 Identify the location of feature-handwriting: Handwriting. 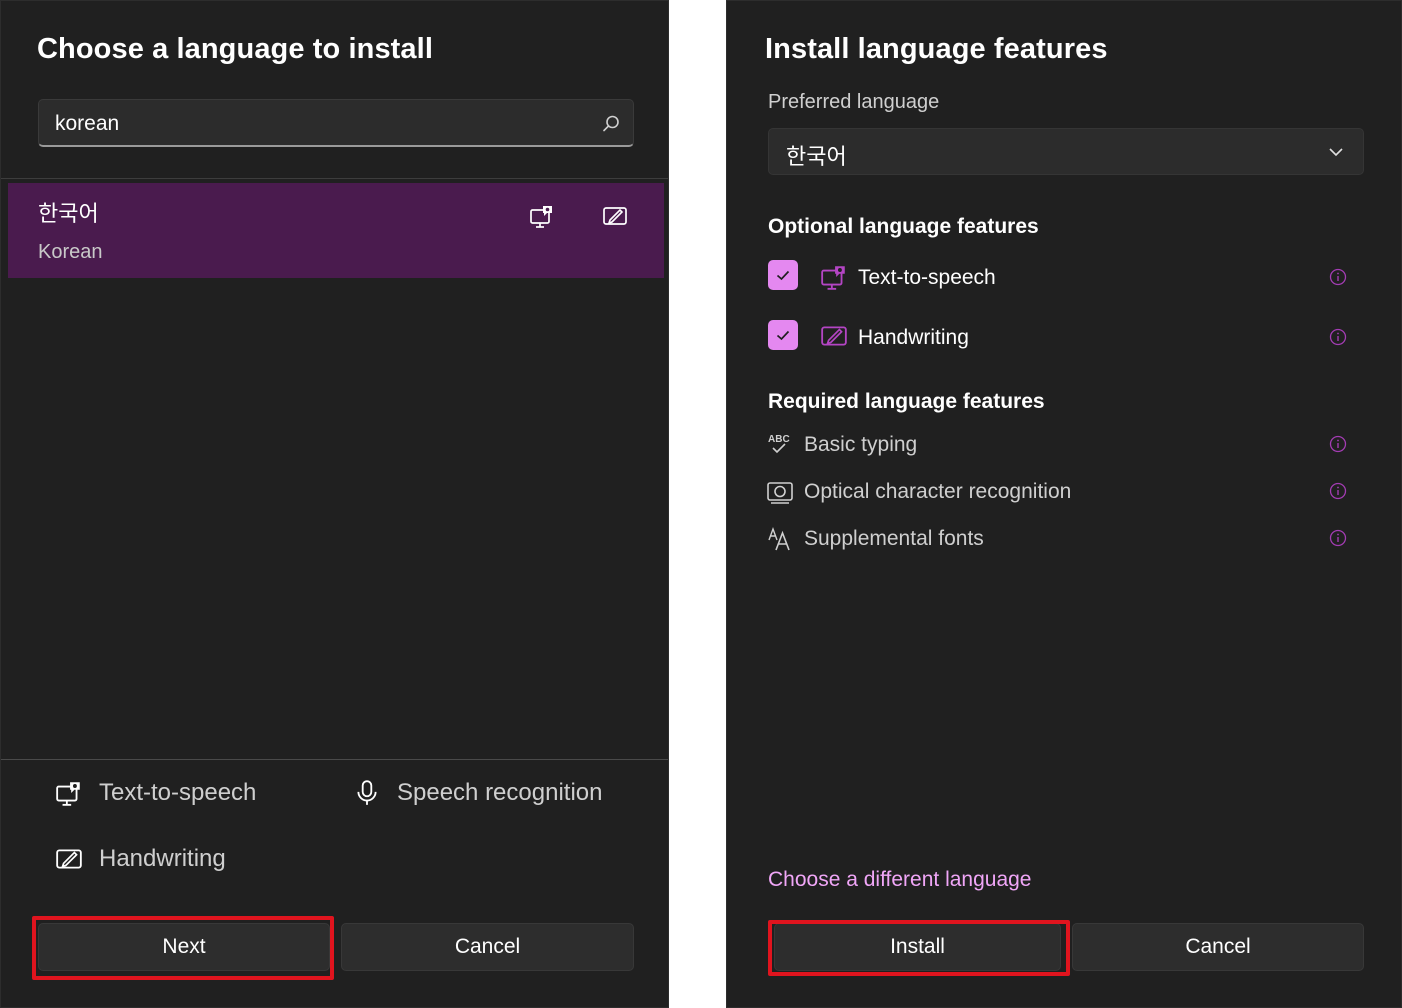
(140, 859).